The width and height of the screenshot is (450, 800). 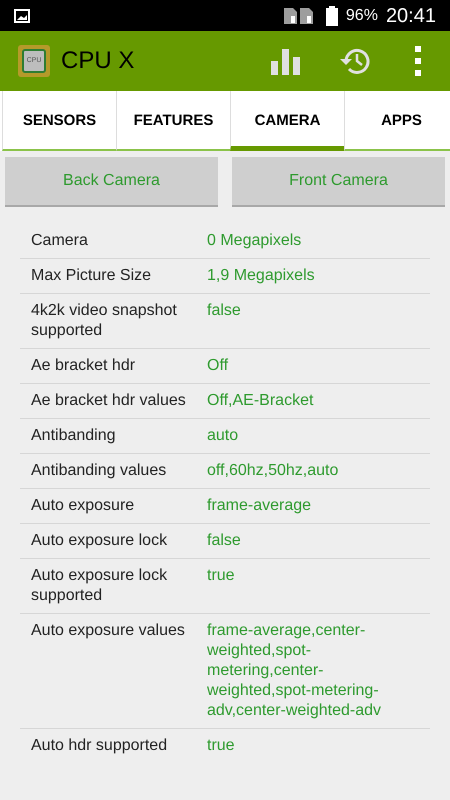 I want to click on sim-card-icon, so click(x=298, y=16).